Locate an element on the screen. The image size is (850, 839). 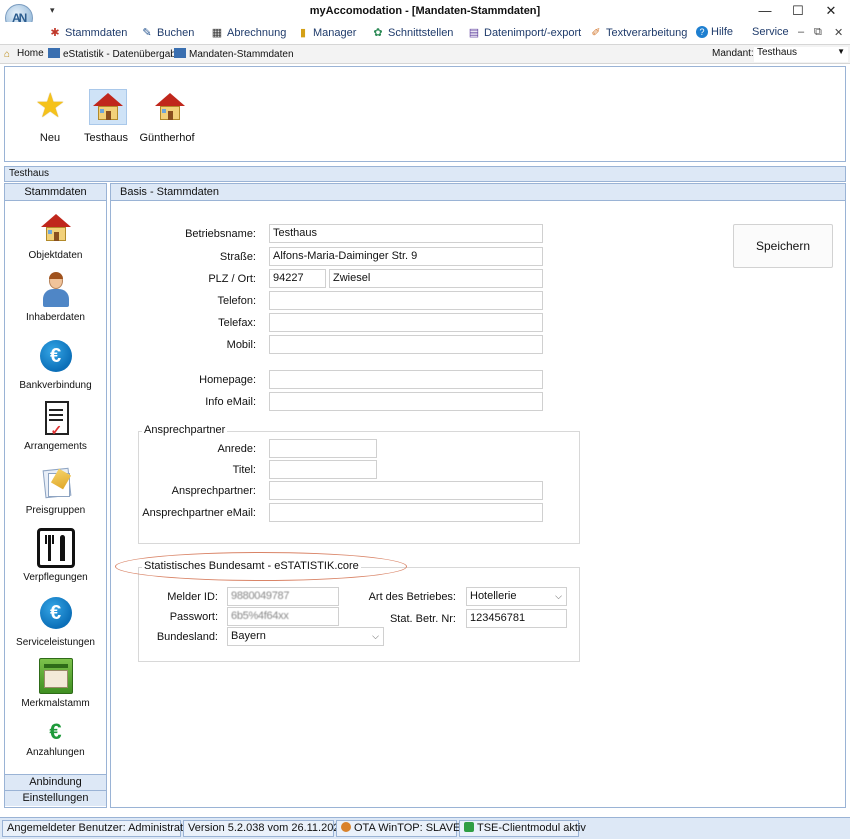
mdi-restore-icon: ⧉ is located at coordinates (818, 32).